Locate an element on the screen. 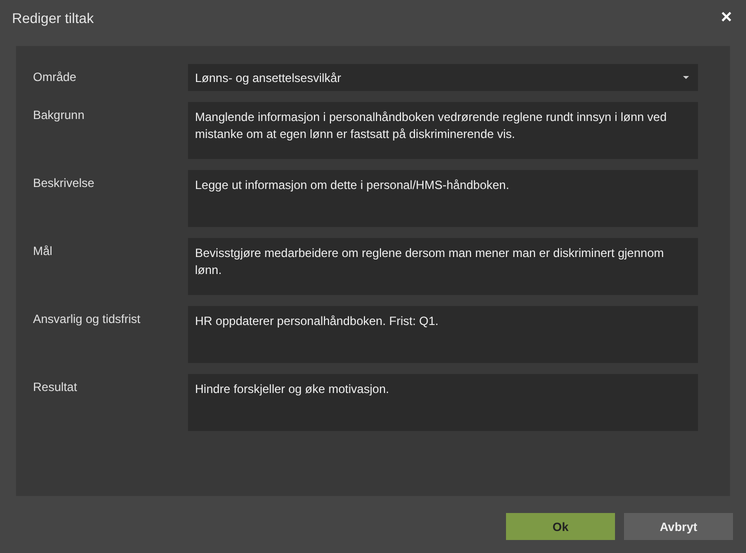  text-area: Legge ut informasjon om dette i personal/HMS-håndboken. is located at coordinates (443, 198).